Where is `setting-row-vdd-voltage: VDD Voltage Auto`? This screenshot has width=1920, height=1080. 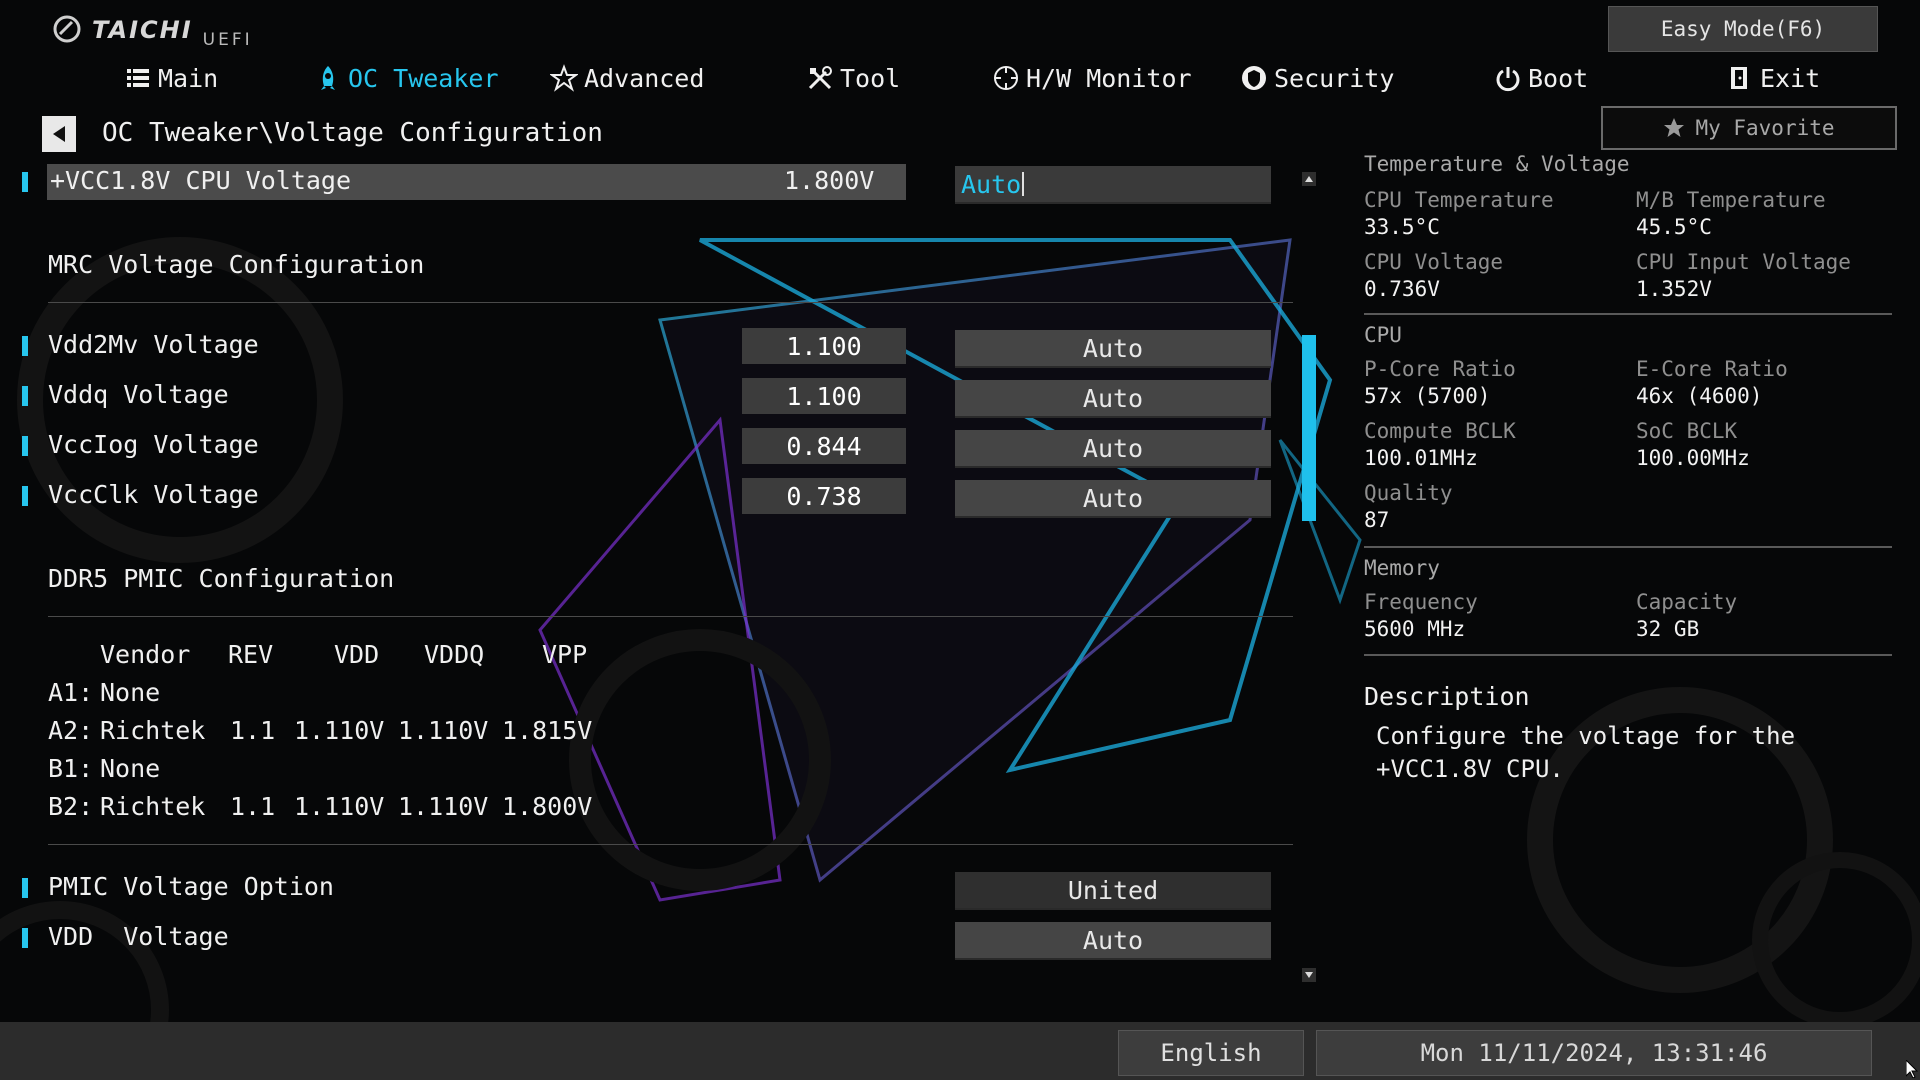 setting-row-vdd-voltage: VDD Voltage Auto is located at coordinates (650, 940).